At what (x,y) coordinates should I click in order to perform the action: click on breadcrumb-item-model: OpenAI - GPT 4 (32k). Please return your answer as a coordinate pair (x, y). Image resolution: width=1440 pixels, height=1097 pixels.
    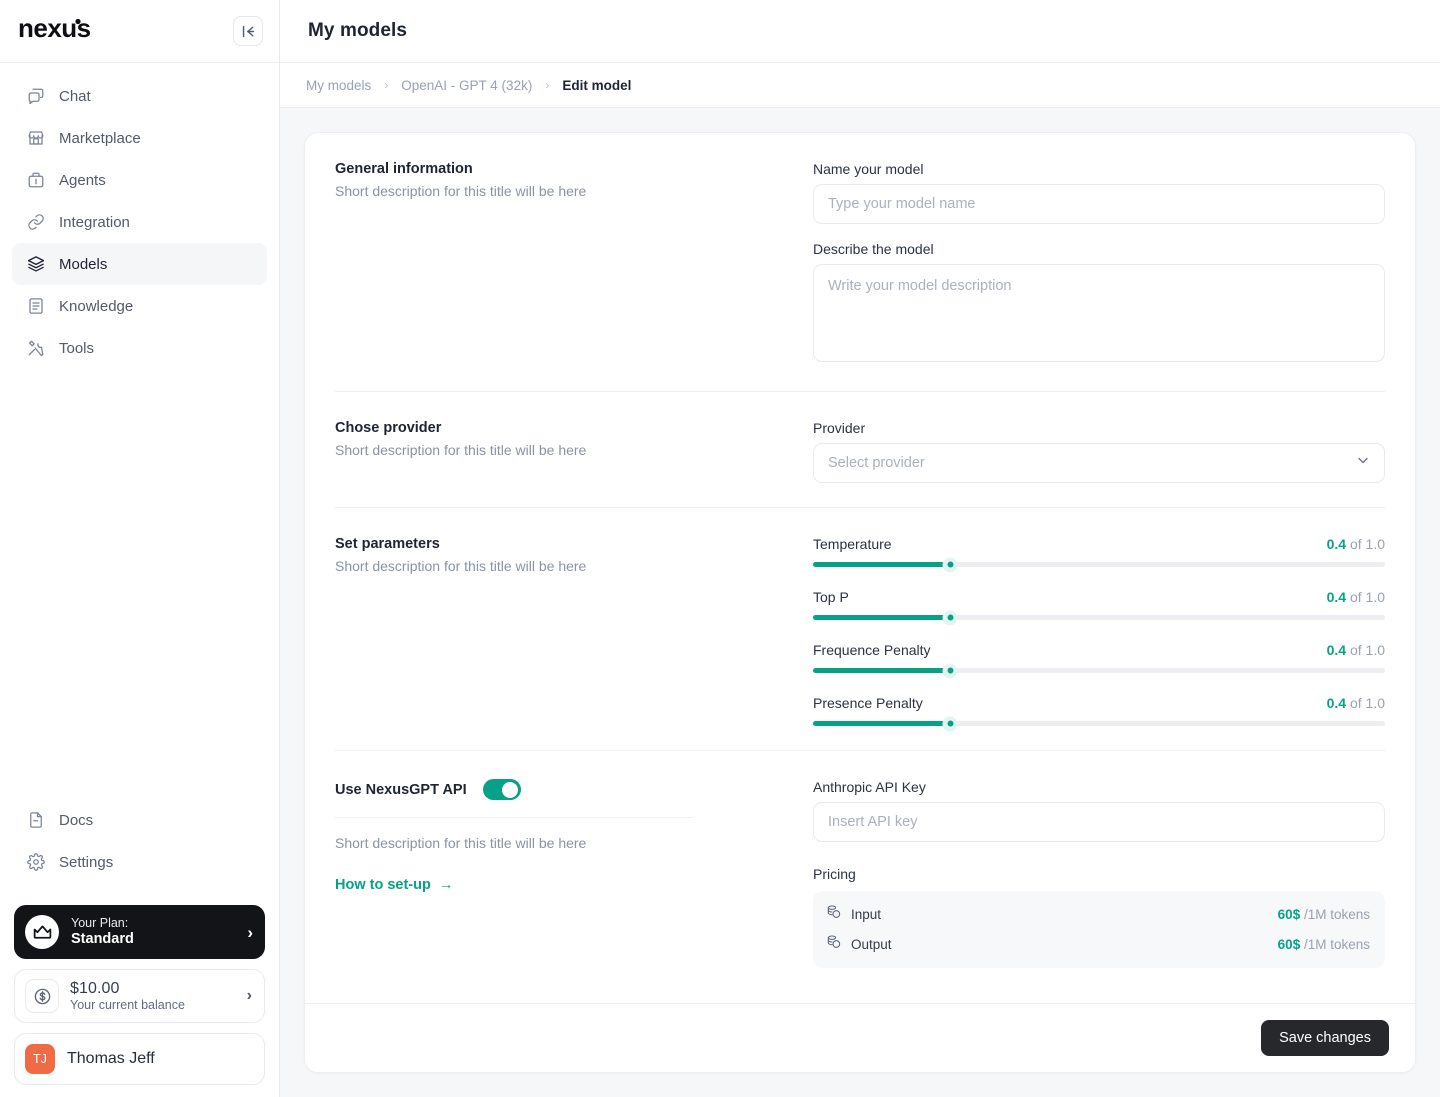
    Looking at the image, I should click on (466, 85).